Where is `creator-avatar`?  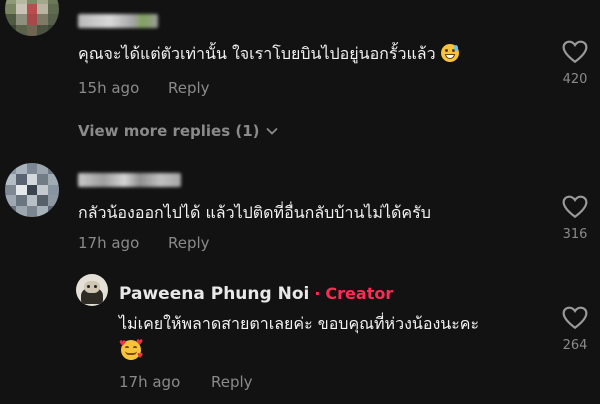 creator-avatar is located at coordinates (92, 290).